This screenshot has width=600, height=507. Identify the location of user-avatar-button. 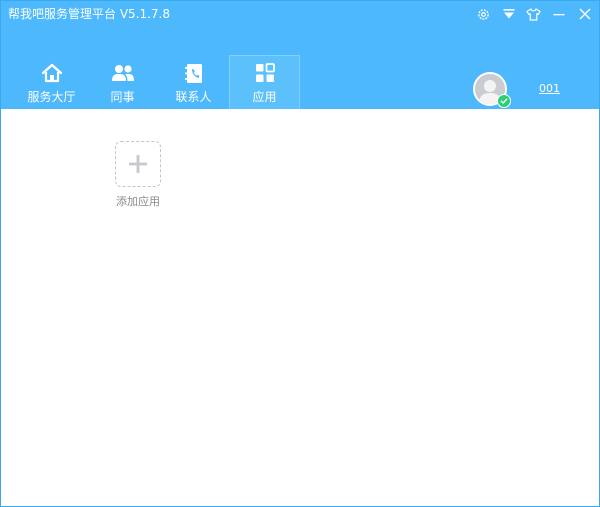
(492, 90).